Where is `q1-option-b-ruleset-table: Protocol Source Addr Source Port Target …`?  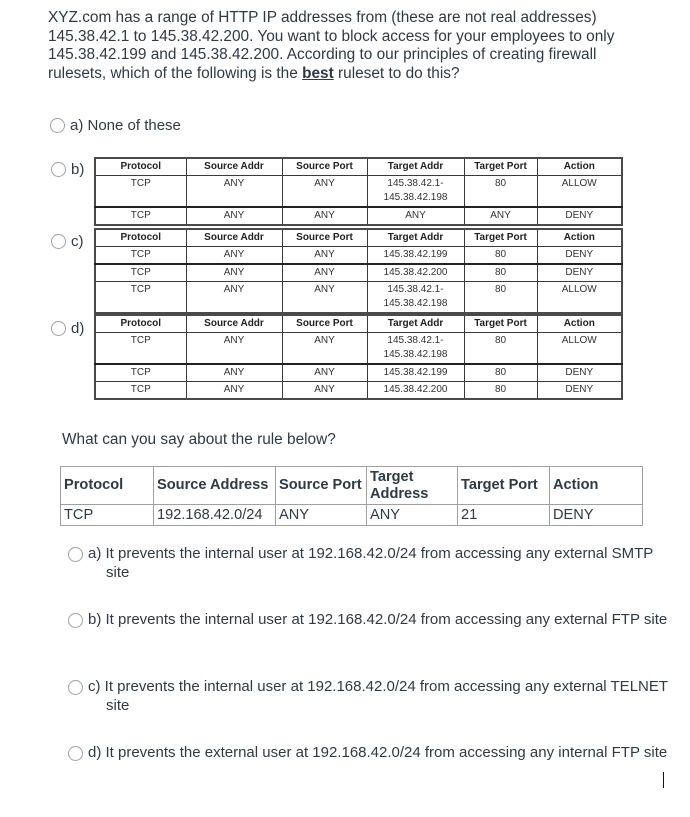 q1-option-b-ruleset-table: Protocol Source Addr Source Port Target … is located at coordinates (358, 191).